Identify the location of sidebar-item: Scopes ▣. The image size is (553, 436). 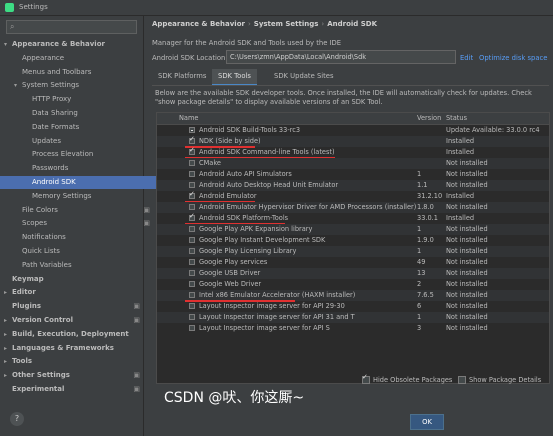
(78, 223).